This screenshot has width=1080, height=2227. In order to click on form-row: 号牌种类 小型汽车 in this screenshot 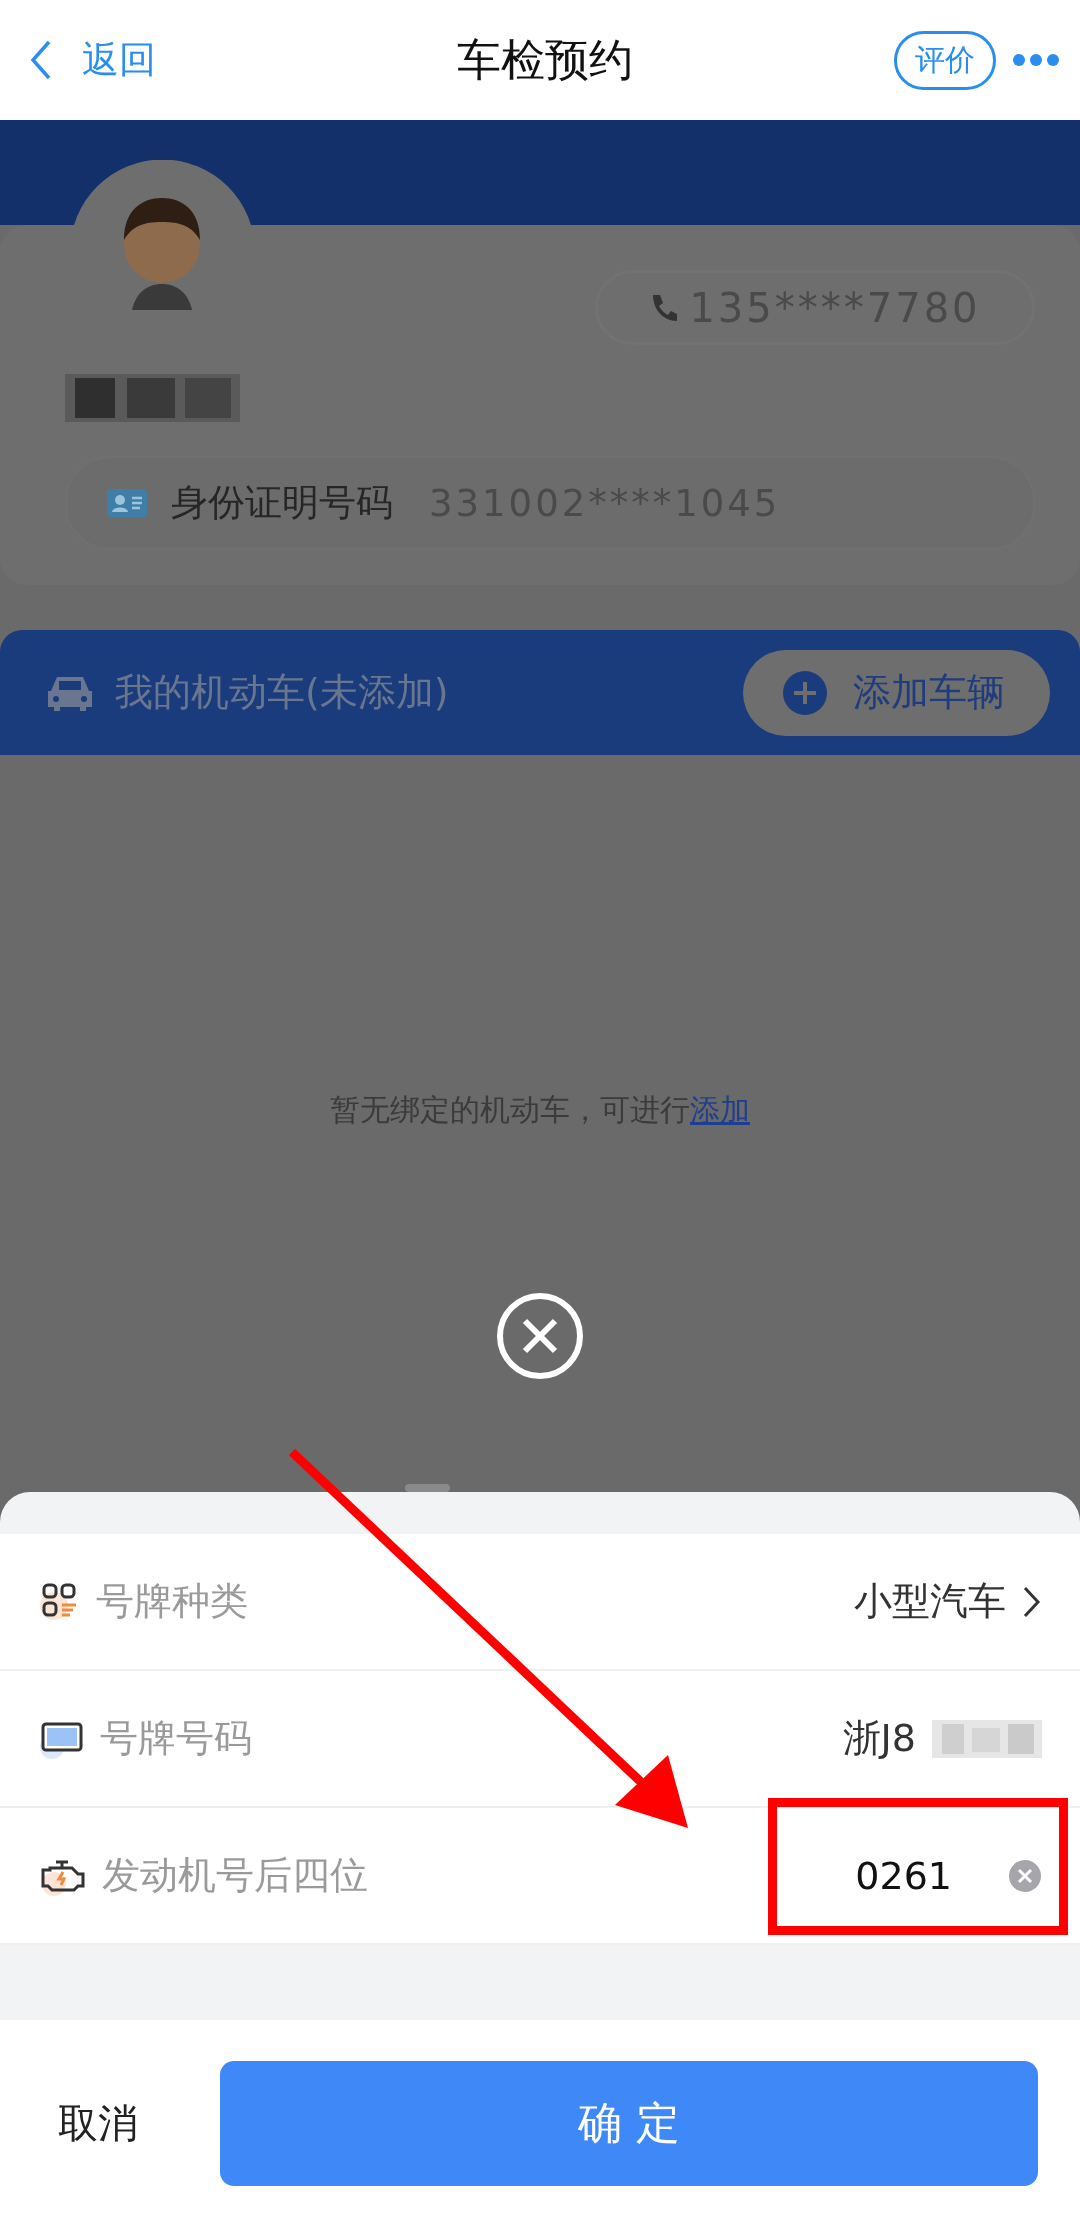, I will do `click(540, 1602)`.